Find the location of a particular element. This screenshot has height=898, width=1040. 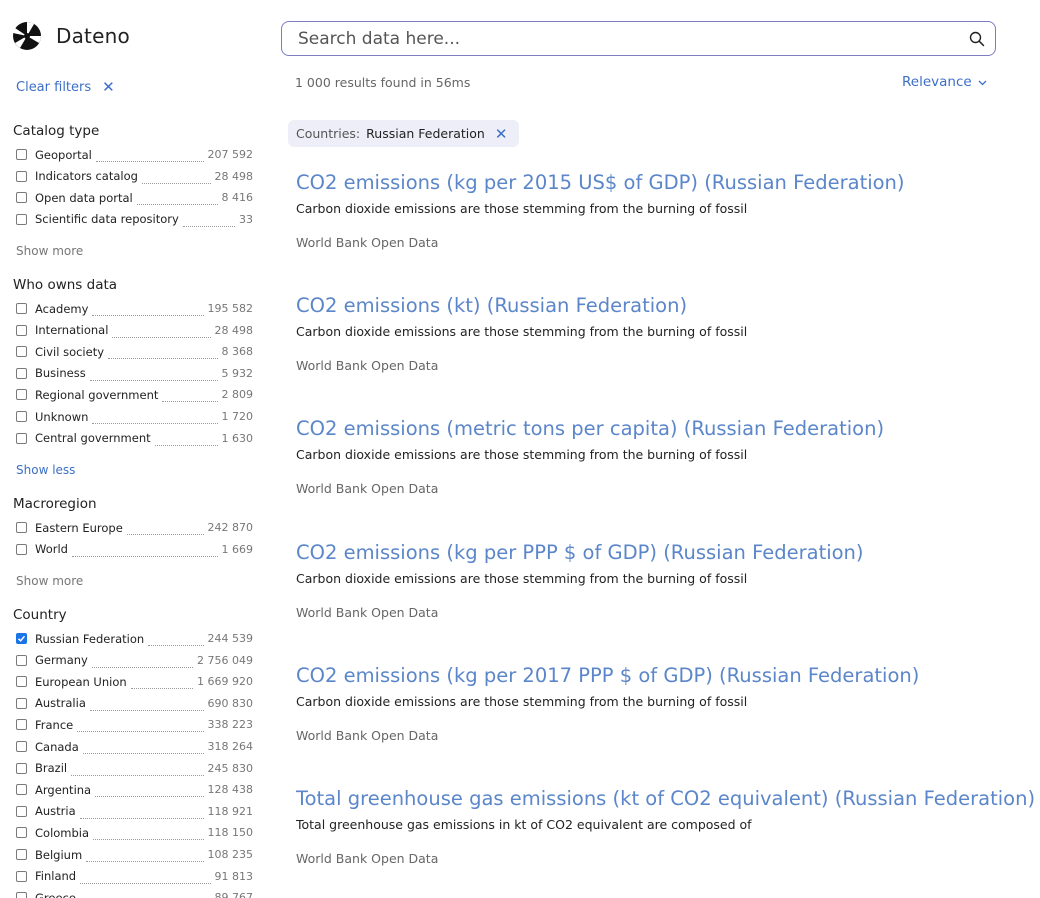

facet-item: Regional government 2 809 is located at coordinates (134, 394).